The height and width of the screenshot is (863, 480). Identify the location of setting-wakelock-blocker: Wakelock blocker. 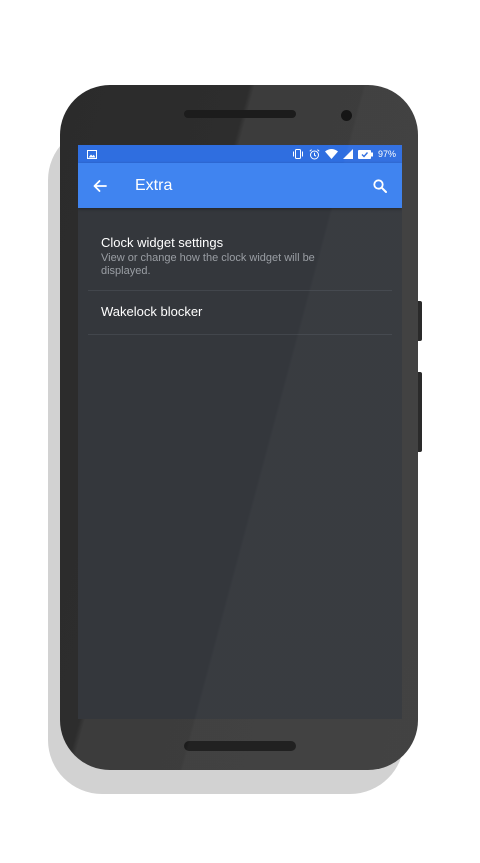
(240, 312).